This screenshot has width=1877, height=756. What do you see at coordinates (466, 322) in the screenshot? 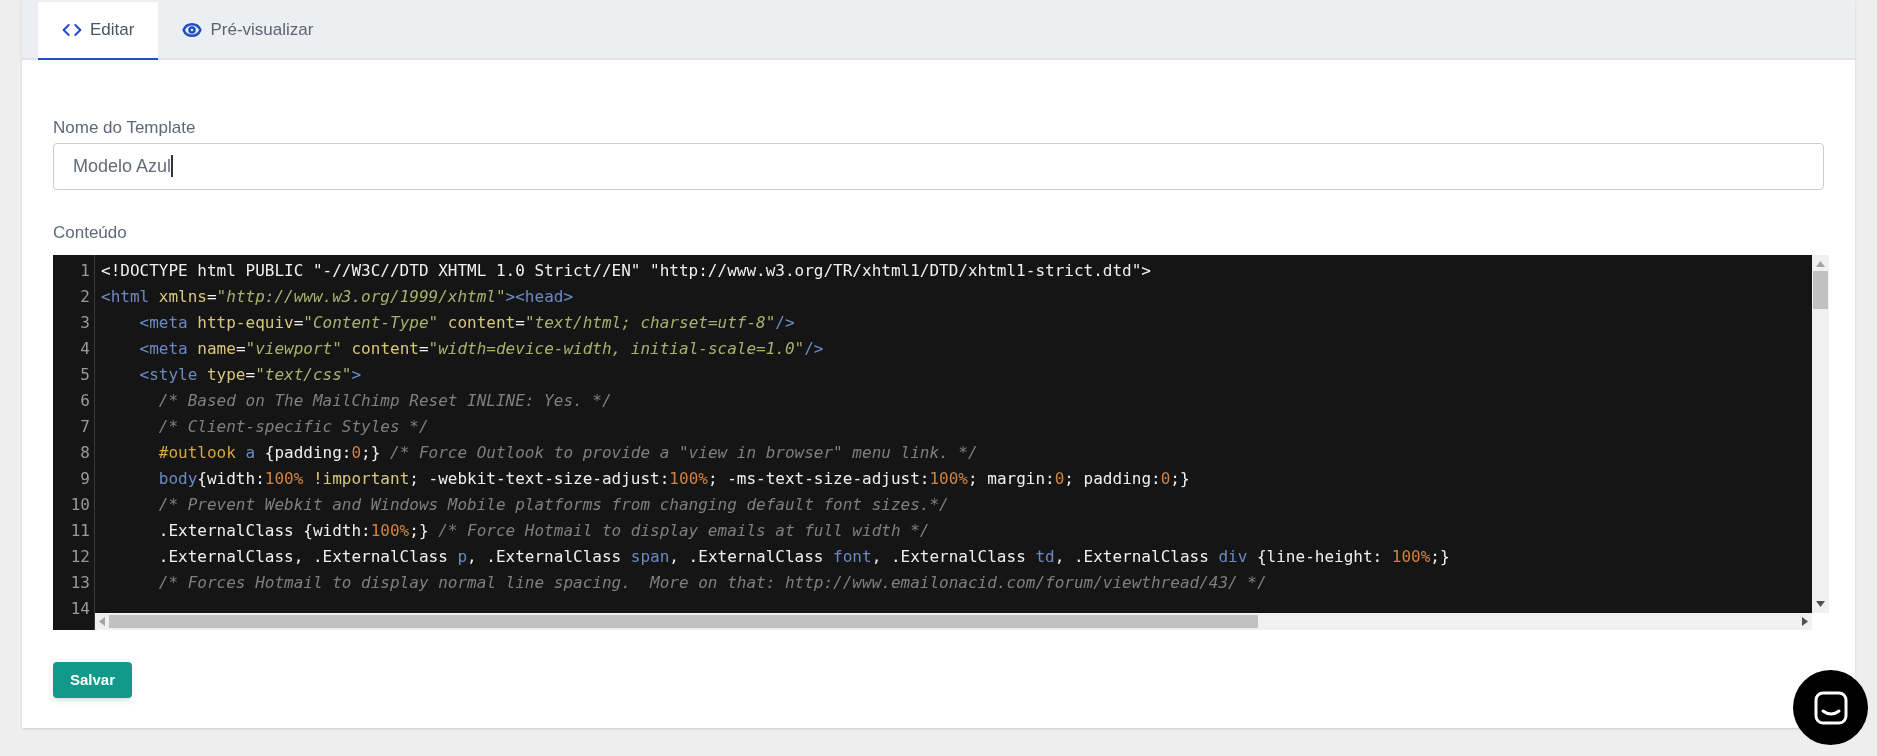
I see `code-line: <meta http-equiv="Content-Type" content="text/html; charset=utf-8"/>` at bounding box center [466, 322].